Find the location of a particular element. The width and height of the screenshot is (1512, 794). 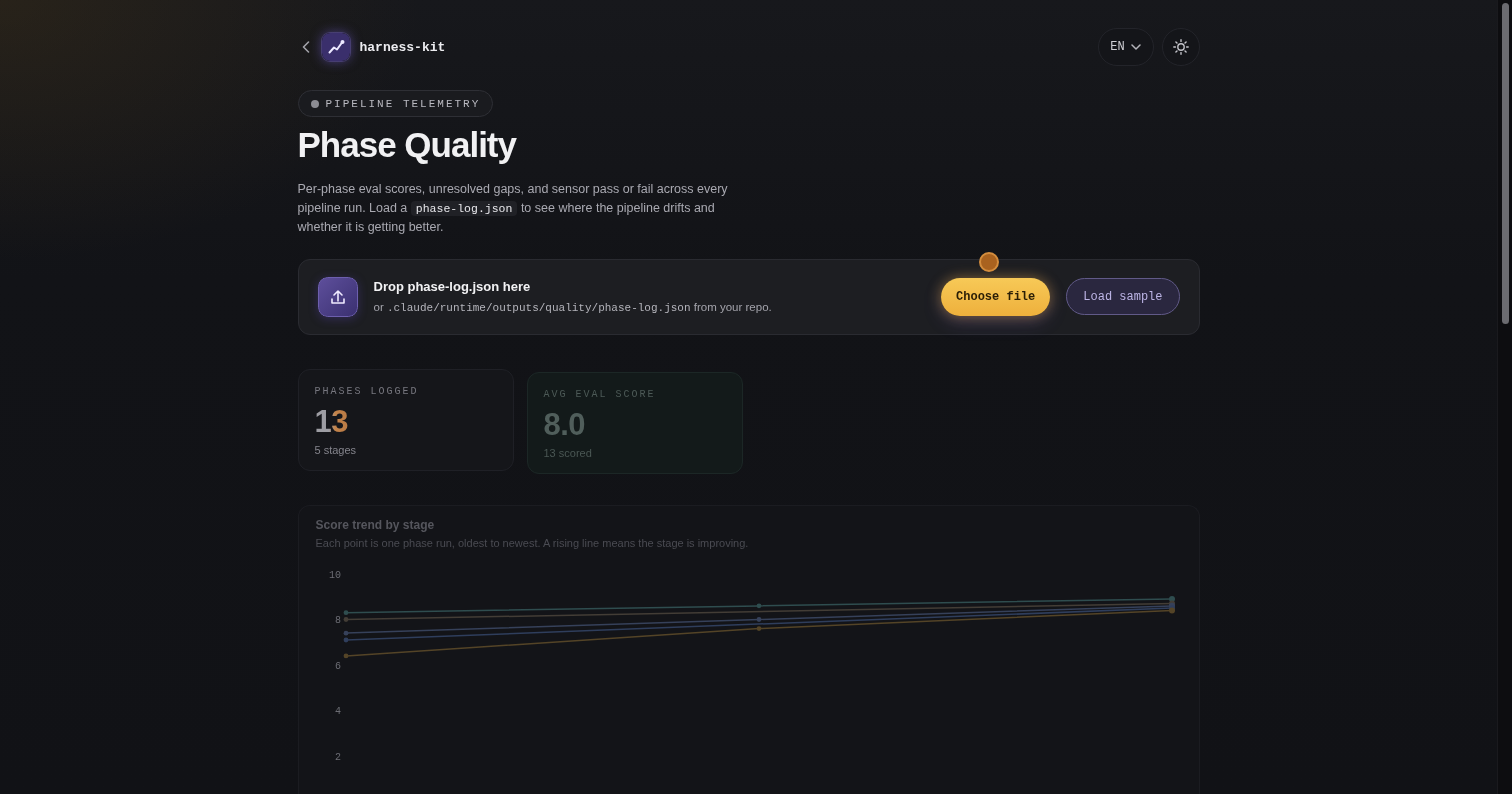

axis-tick-label: 2 is located at coordinates (337, 756).